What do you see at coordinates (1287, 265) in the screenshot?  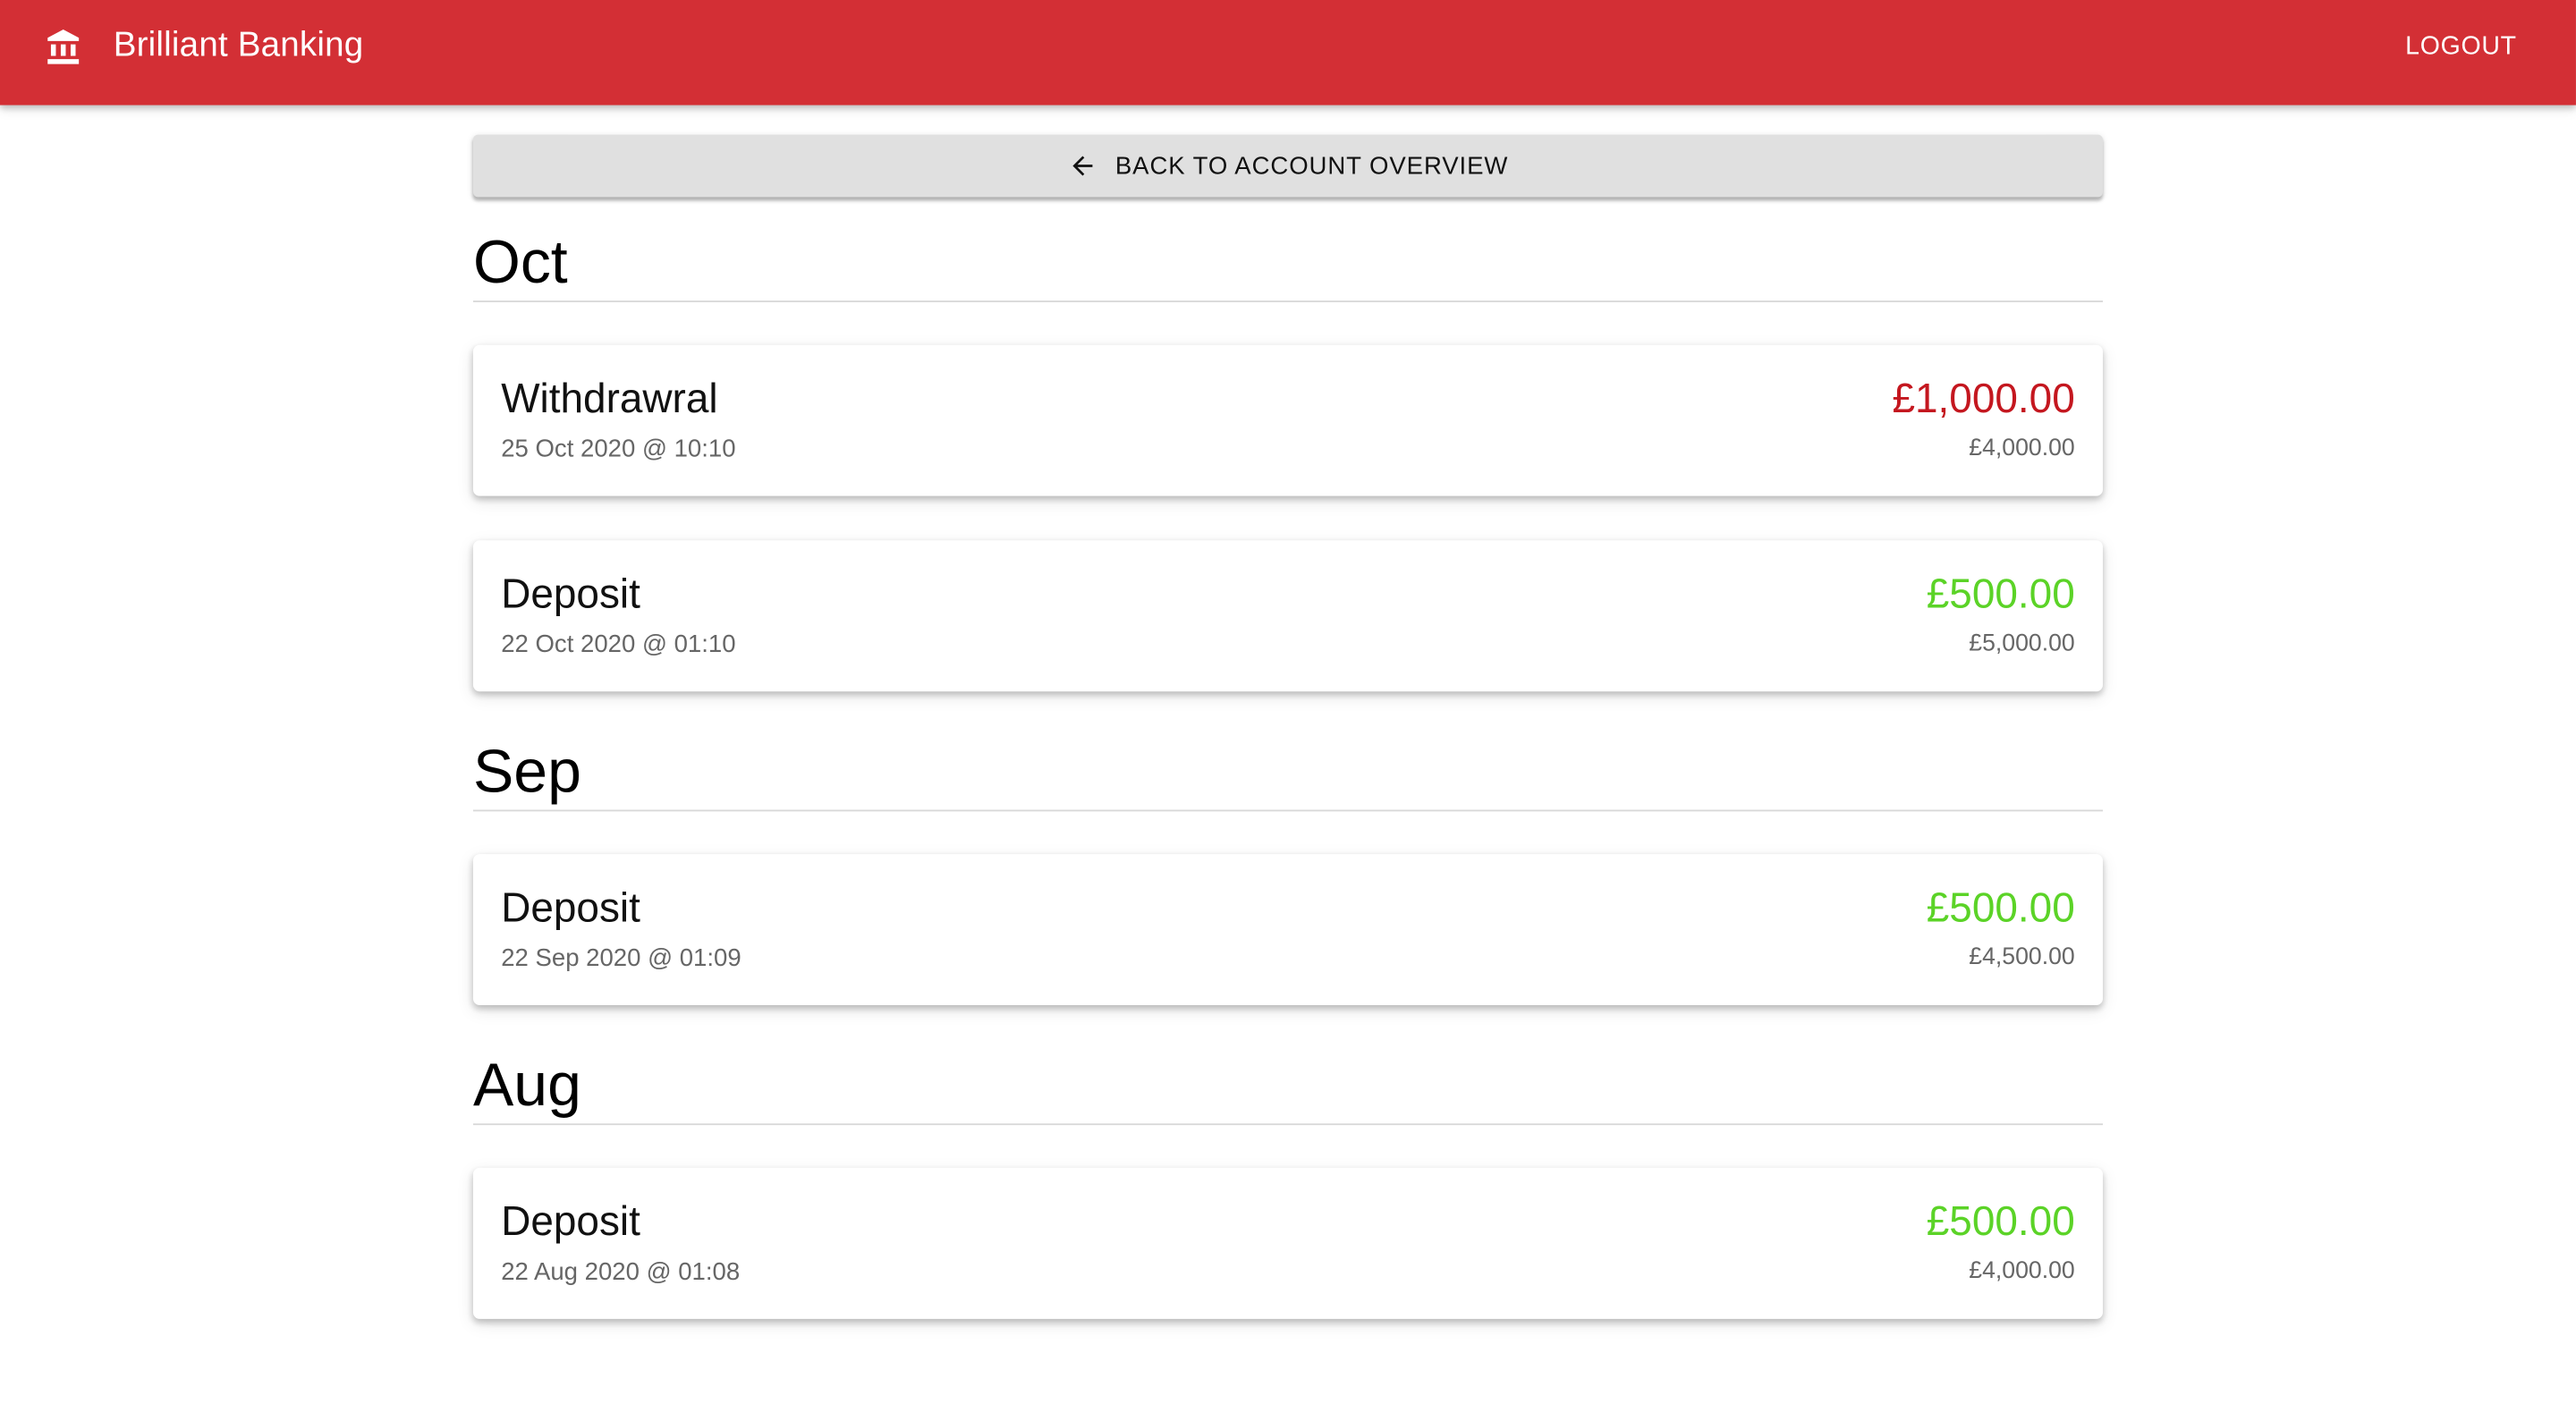 I see `month-section-oct: Oct` at bounding box center [1287, 265].